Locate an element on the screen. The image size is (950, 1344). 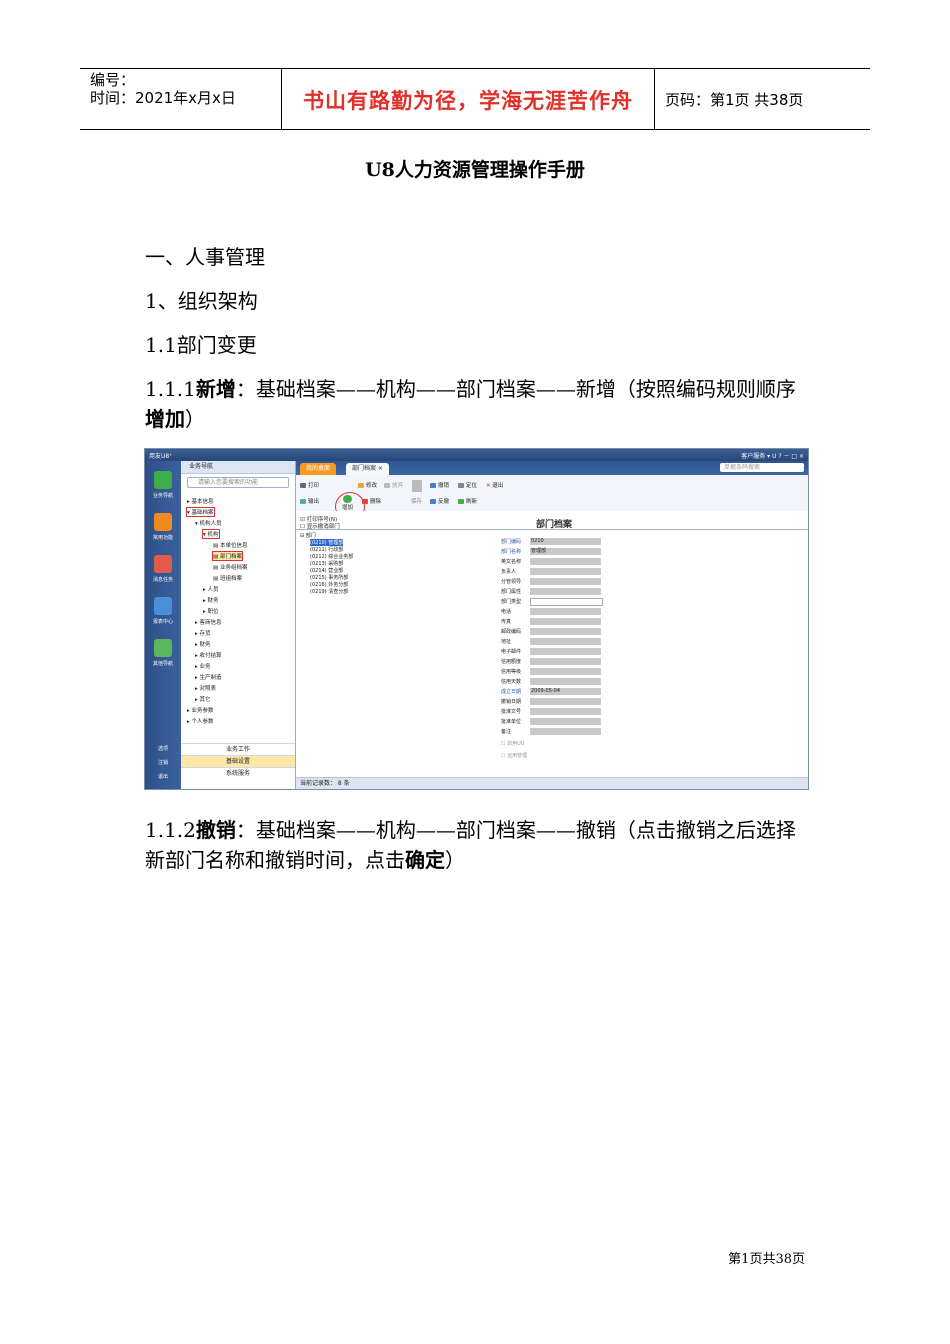
tree-item: ▸ 职位 is located at coordinates (211, 611).